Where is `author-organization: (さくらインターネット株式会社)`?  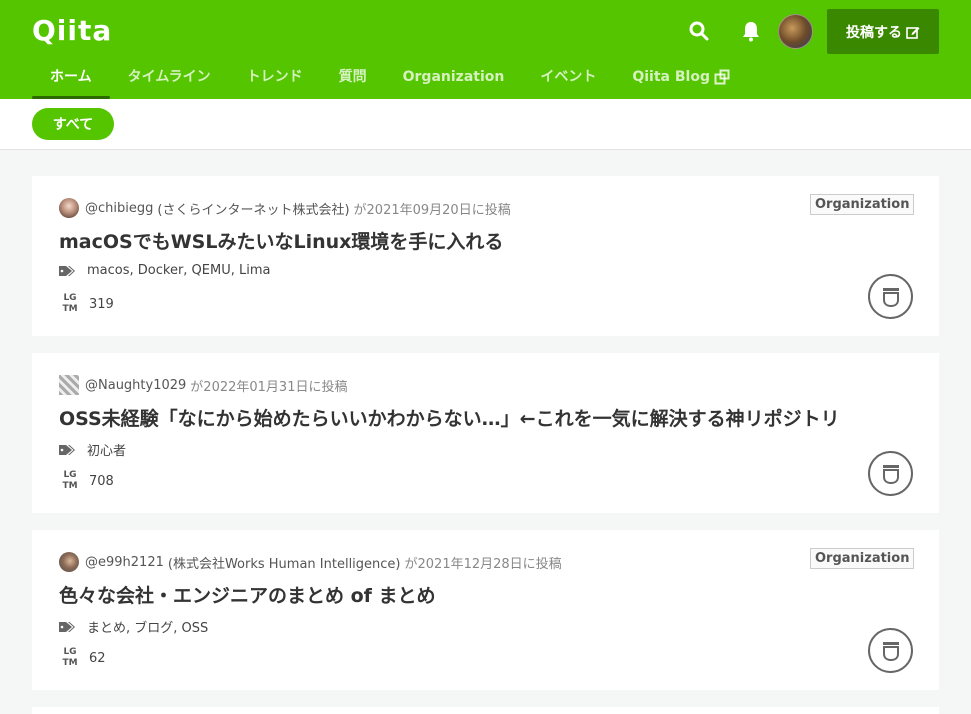 author-organization: (さくらインターネット株式会社) is located at coordinates (253, 210).